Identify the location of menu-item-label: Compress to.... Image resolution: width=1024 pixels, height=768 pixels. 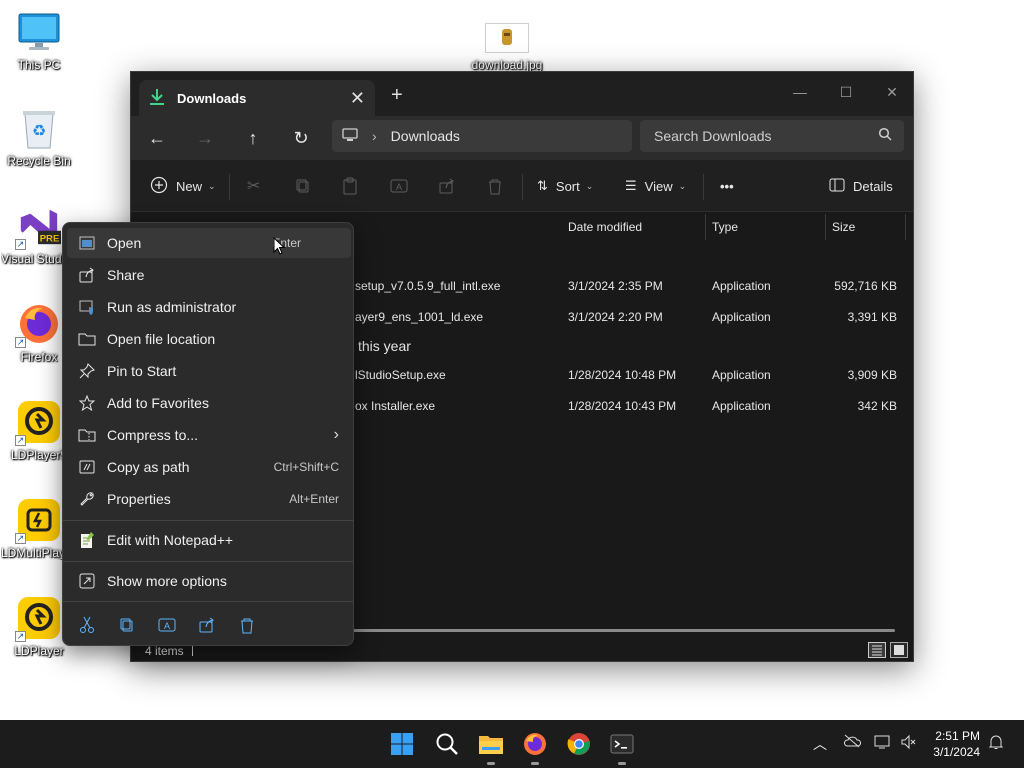
(153, 435).